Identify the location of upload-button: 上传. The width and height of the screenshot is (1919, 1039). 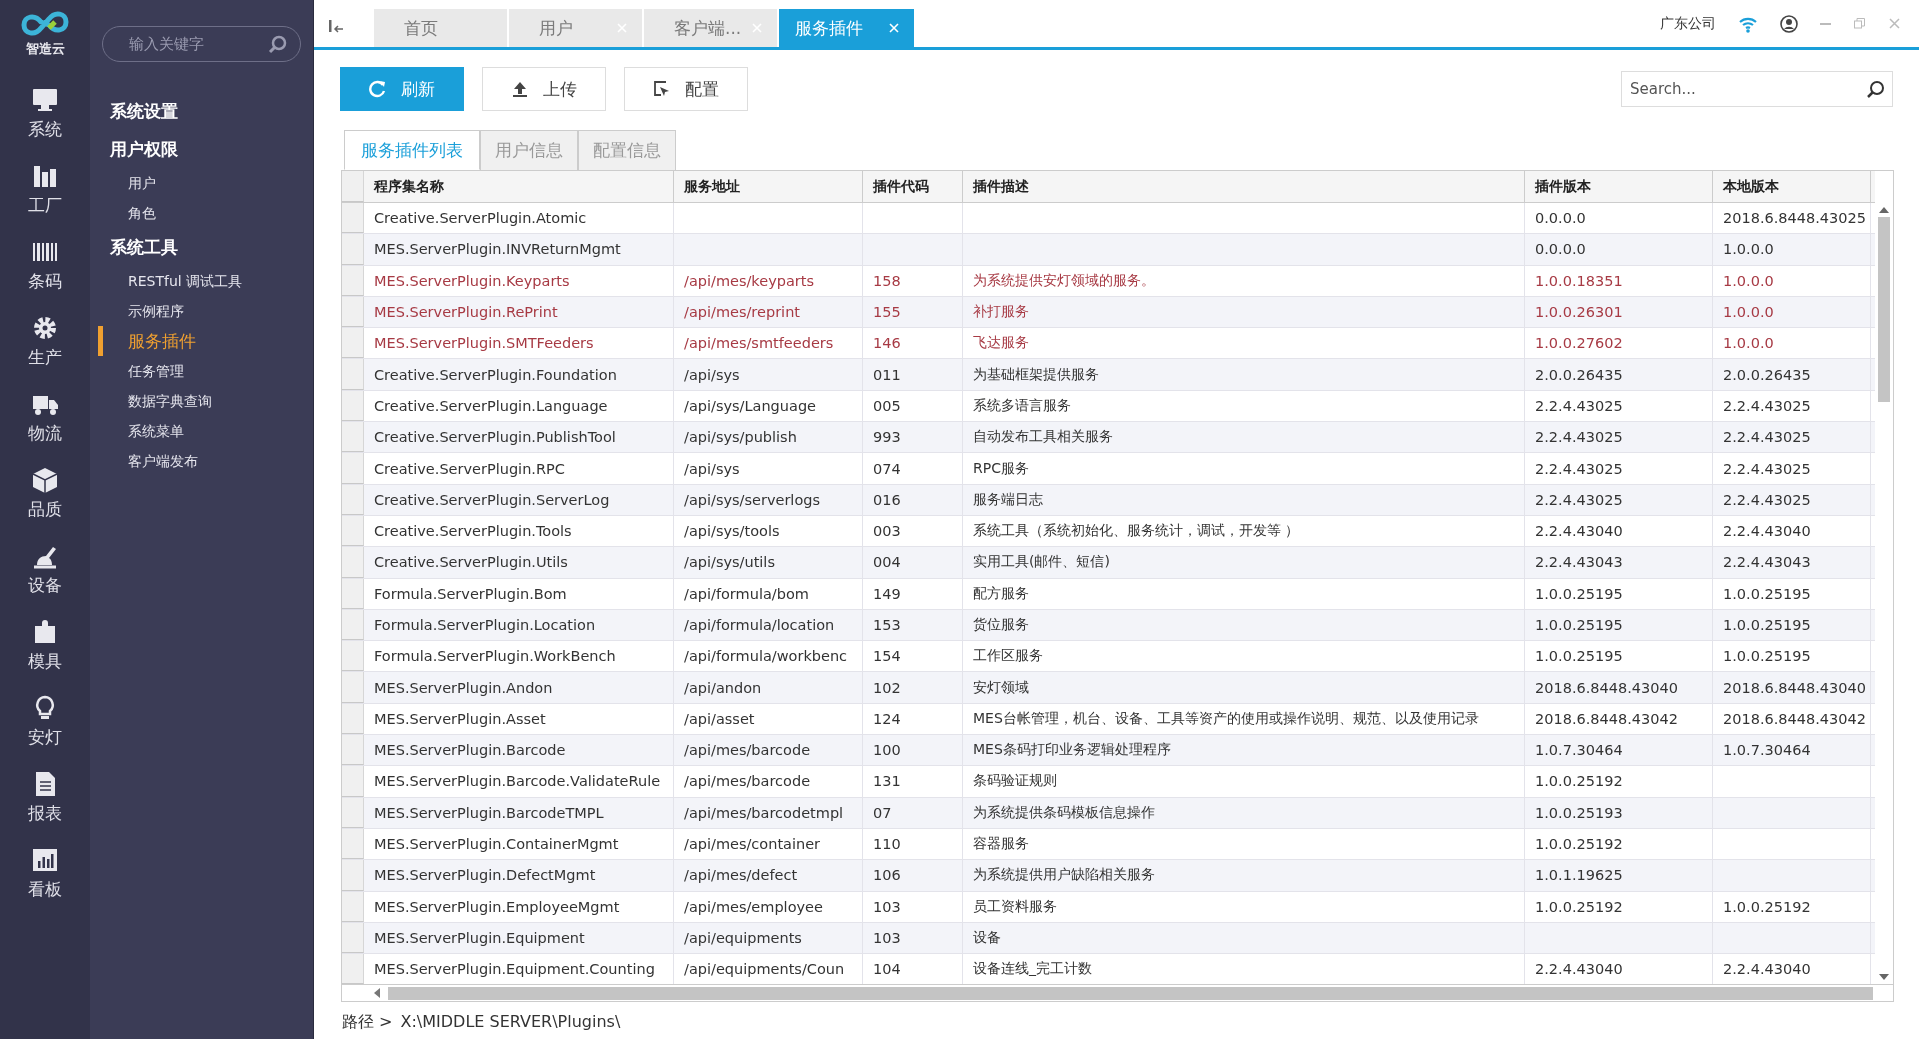
(544, 89).